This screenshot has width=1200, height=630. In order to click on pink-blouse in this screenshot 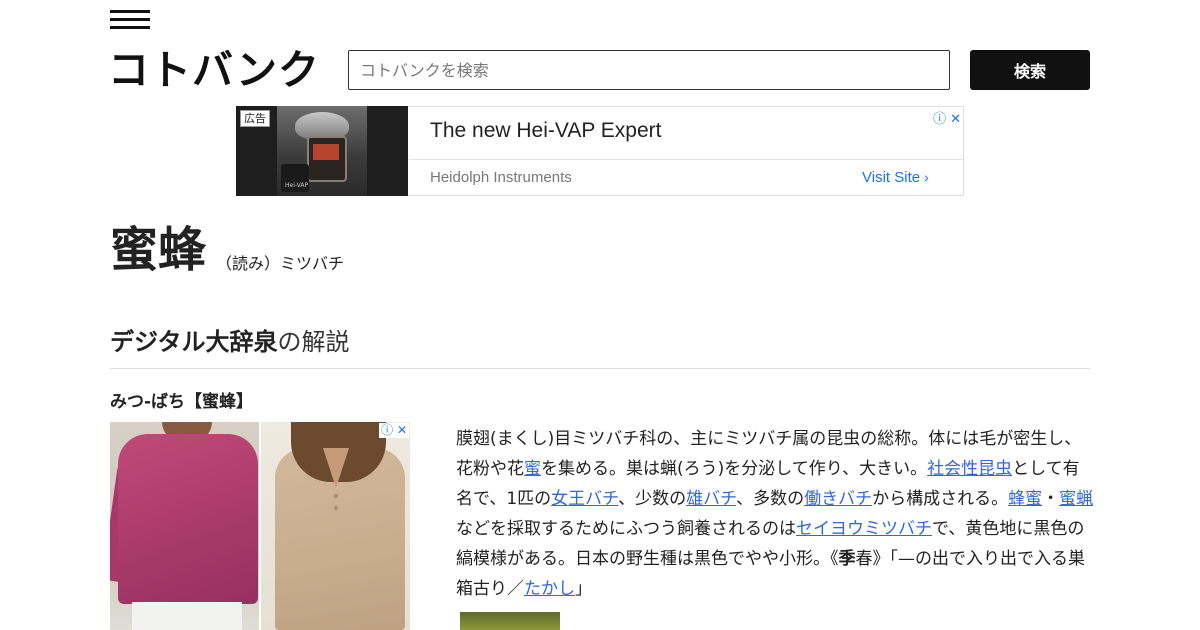, I will do `click(188, 519)`.